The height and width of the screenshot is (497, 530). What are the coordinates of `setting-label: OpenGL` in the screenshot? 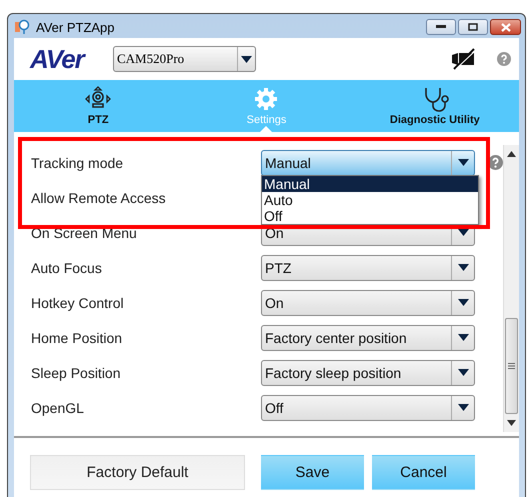 It's located at (58, 408).